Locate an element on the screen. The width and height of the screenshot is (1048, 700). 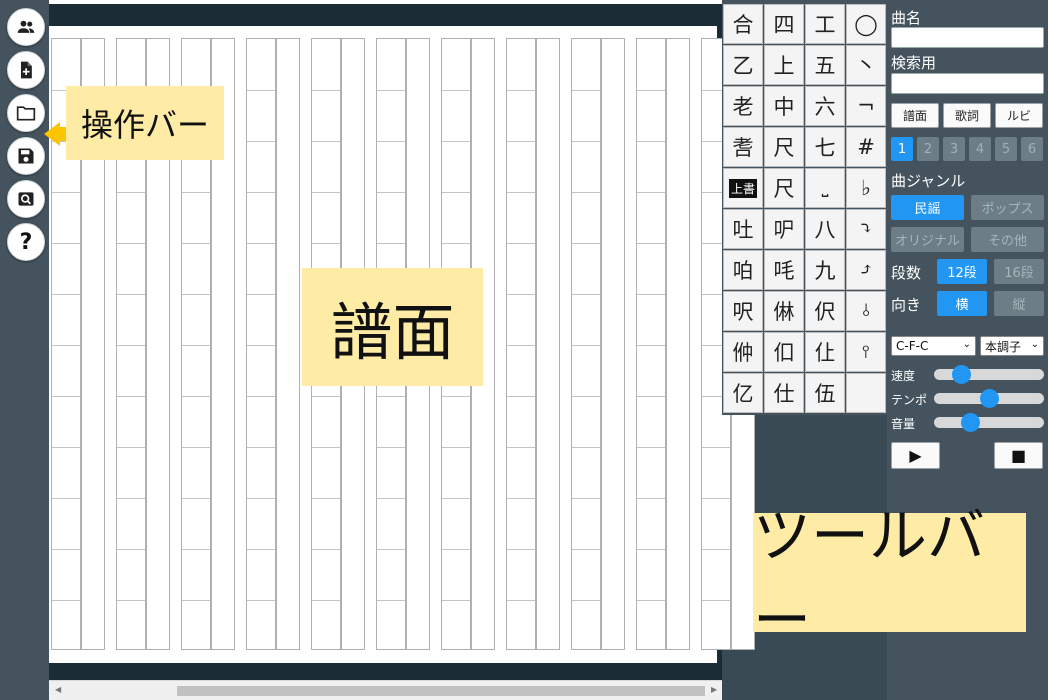
mode-lyrics-button: 歌詞 is located at coordinates (967, 115).